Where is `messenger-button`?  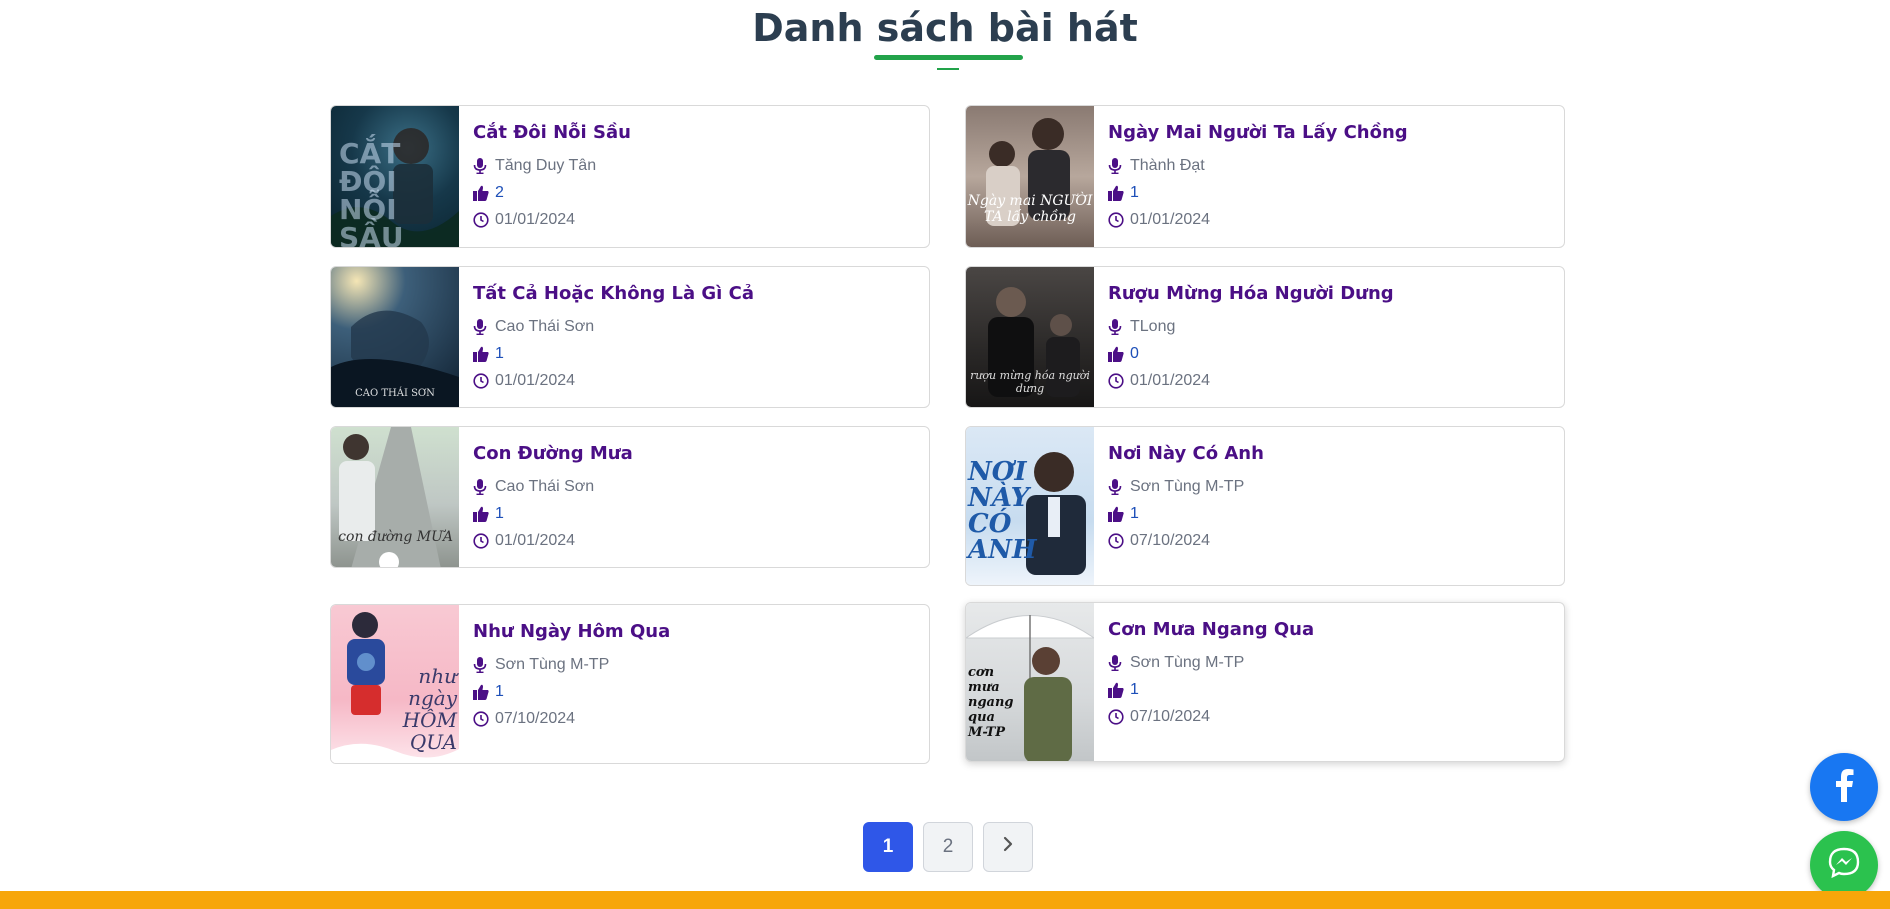
messenger-button is located at coordinates (1844, 865).